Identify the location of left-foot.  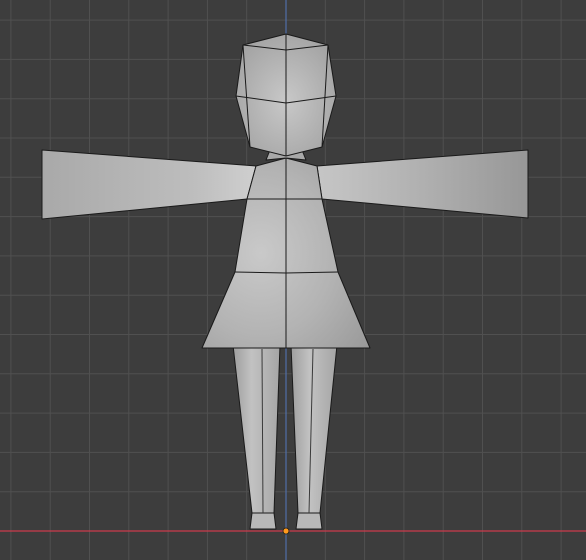
(263, 521).